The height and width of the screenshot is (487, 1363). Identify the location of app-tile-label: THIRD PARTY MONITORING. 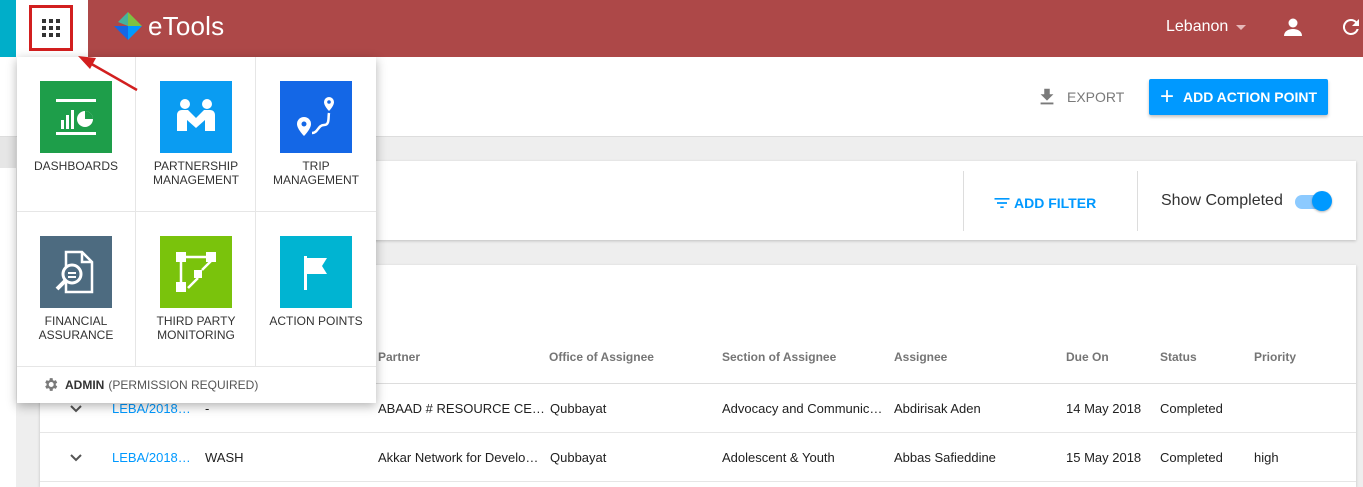
(196, 328).